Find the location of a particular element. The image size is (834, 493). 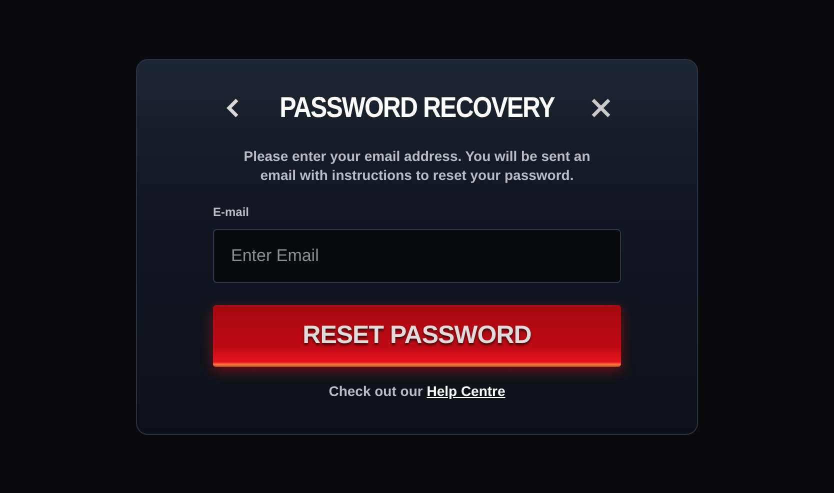

email-input: Enter Email is located at coordinates (417, 256).